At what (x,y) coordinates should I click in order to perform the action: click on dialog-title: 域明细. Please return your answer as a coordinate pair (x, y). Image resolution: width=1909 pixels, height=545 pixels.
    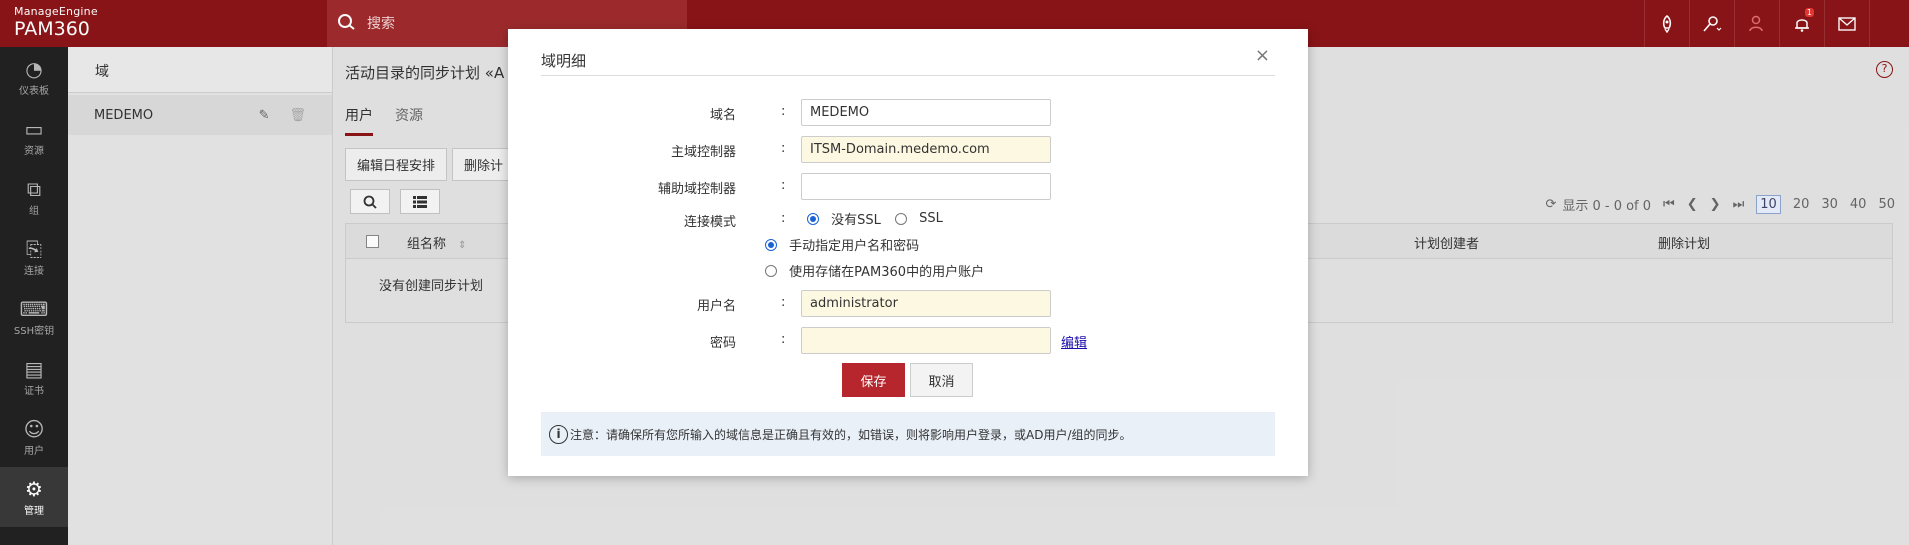
    Looking at the image, I should click on (564, 61).